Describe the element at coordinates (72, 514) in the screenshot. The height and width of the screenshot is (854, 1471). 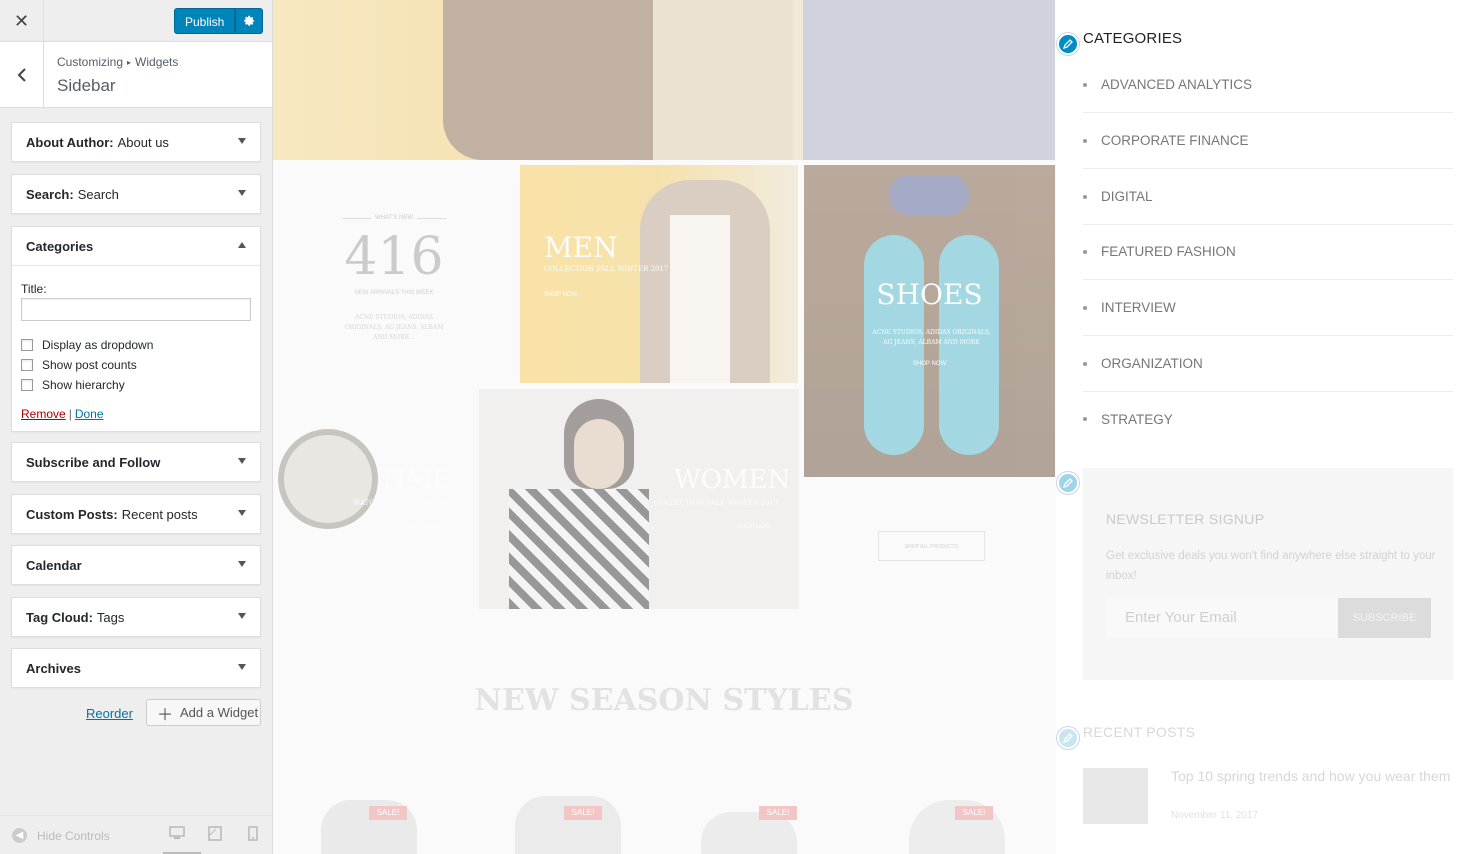
I see `widget-title: Custom Posts:` at that location.